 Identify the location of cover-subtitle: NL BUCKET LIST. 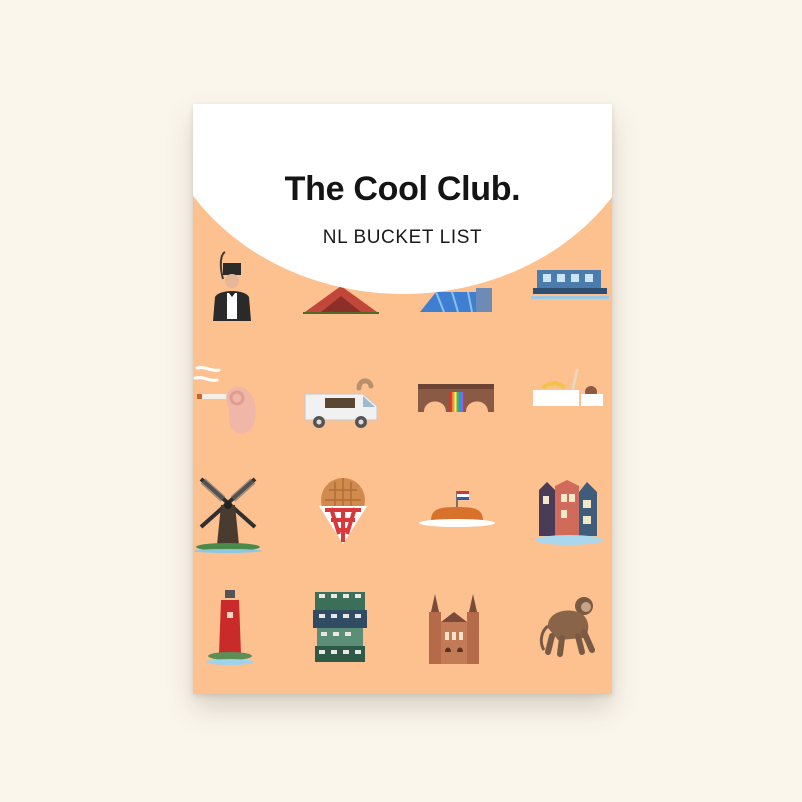
(402, 237).